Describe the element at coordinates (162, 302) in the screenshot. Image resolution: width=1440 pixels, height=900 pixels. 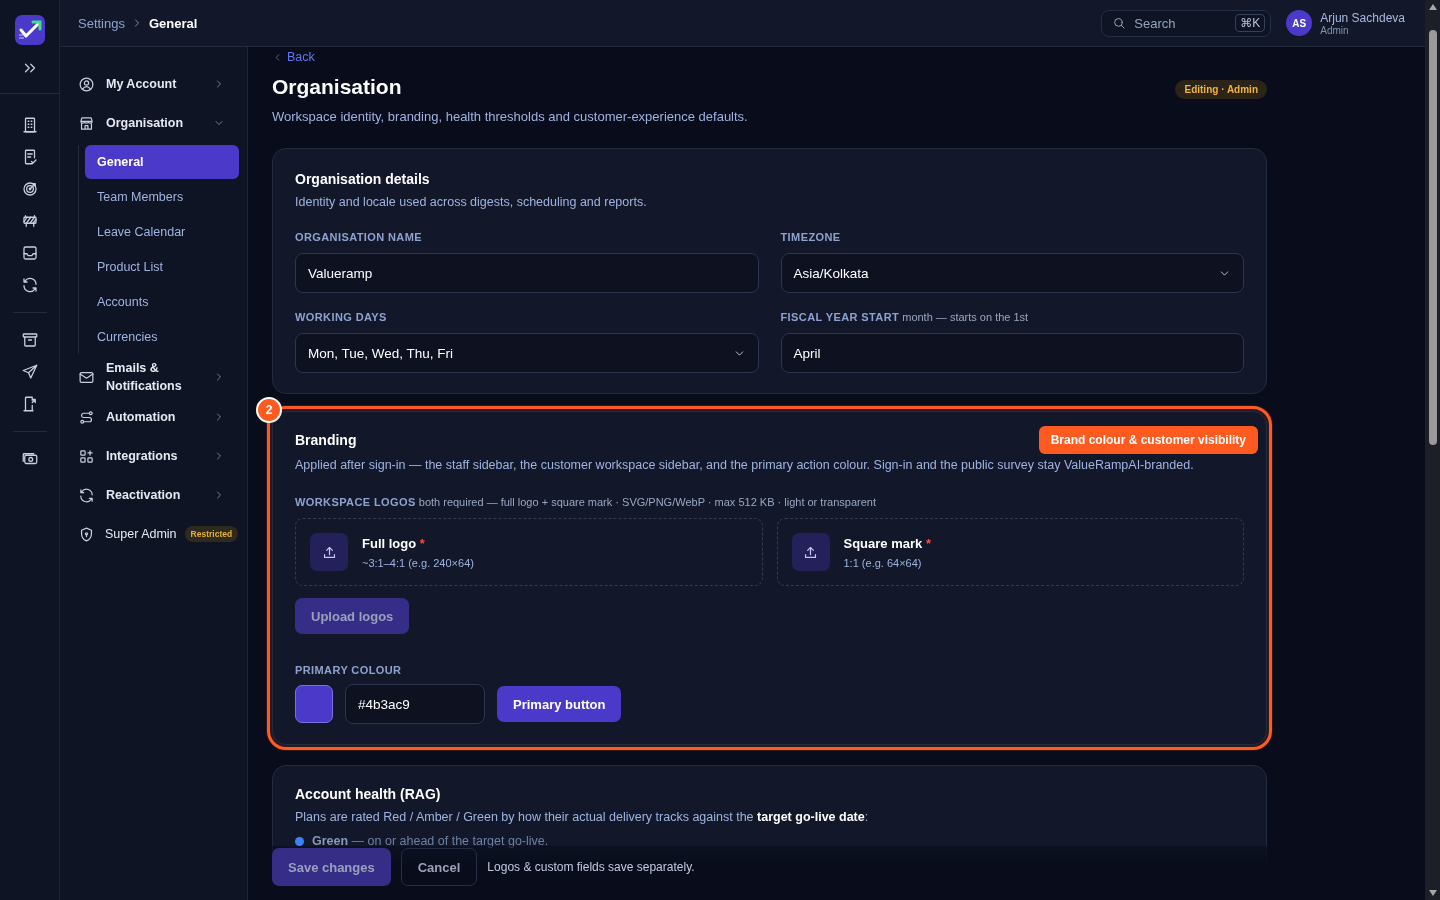
I see `nav-subitem: Accounts` at that location.